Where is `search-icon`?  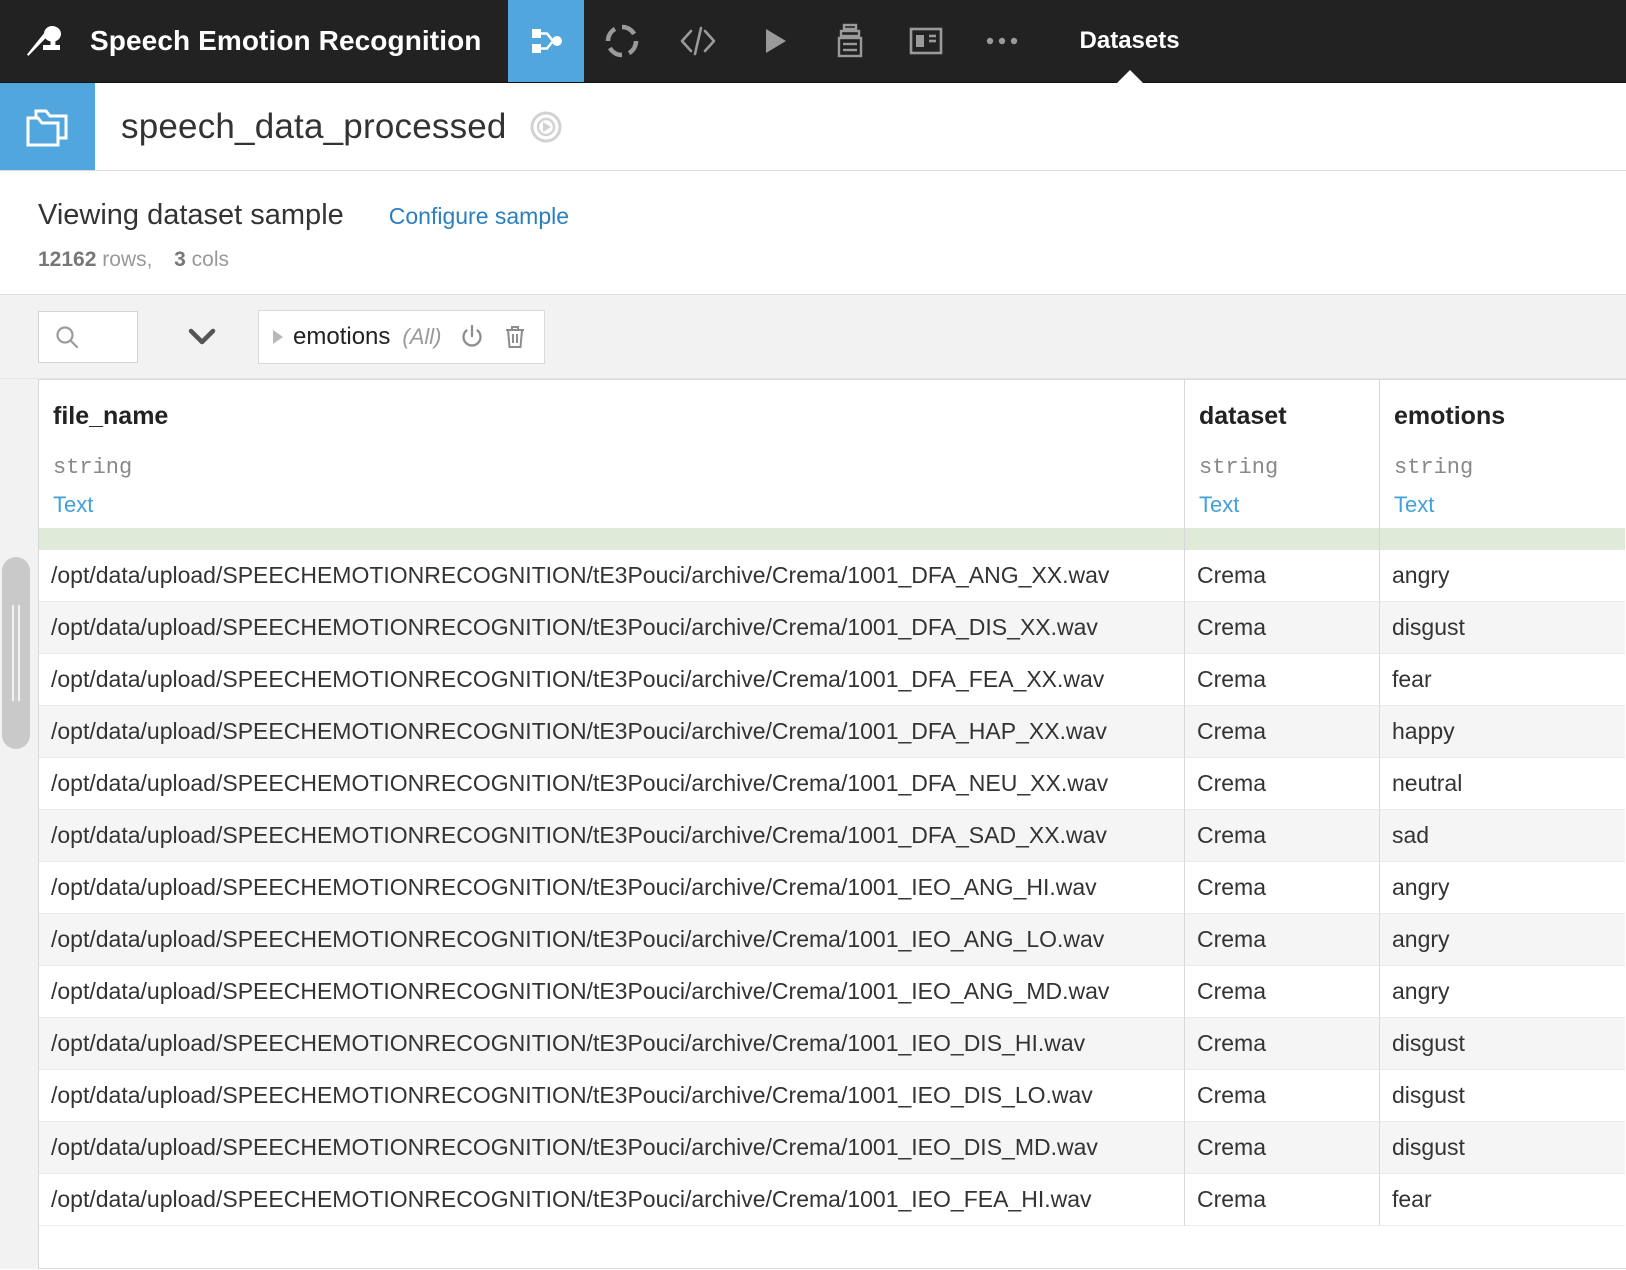
search-icon is located at coordinates (67, 336).